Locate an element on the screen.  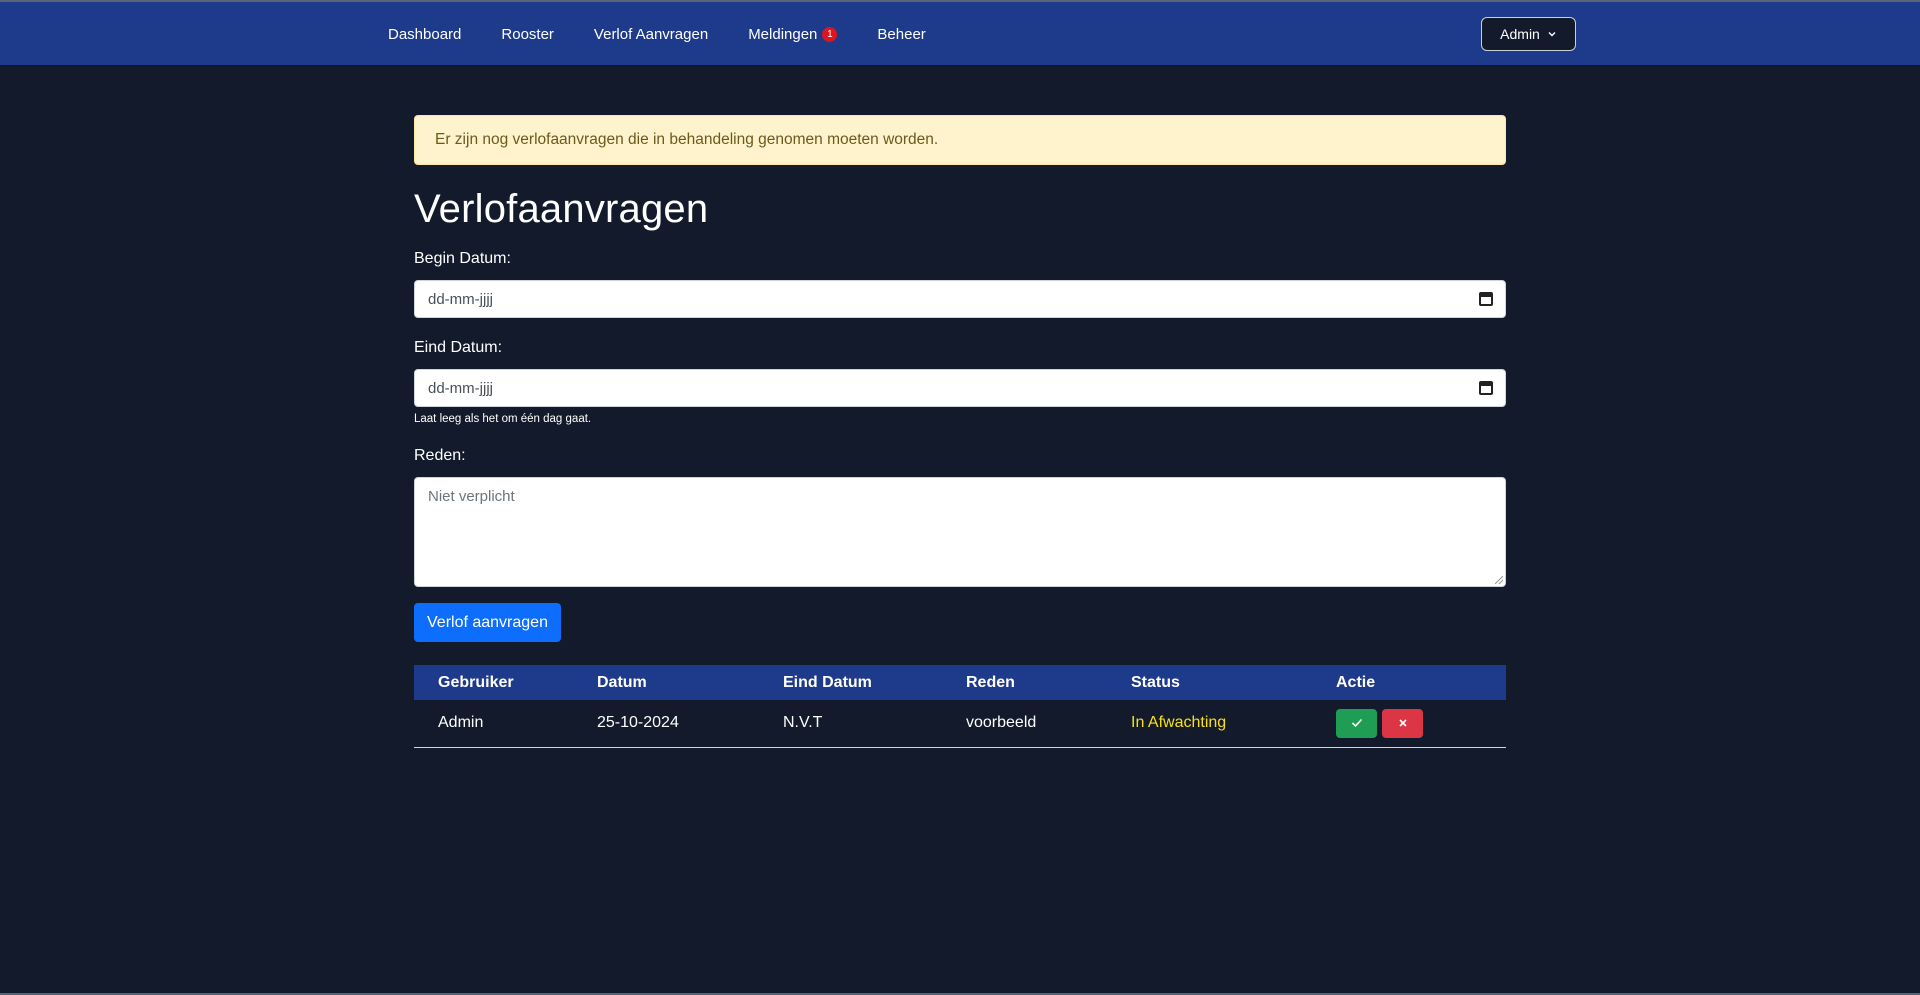
resize-handle-icon is located at coordinates (1499, 580).